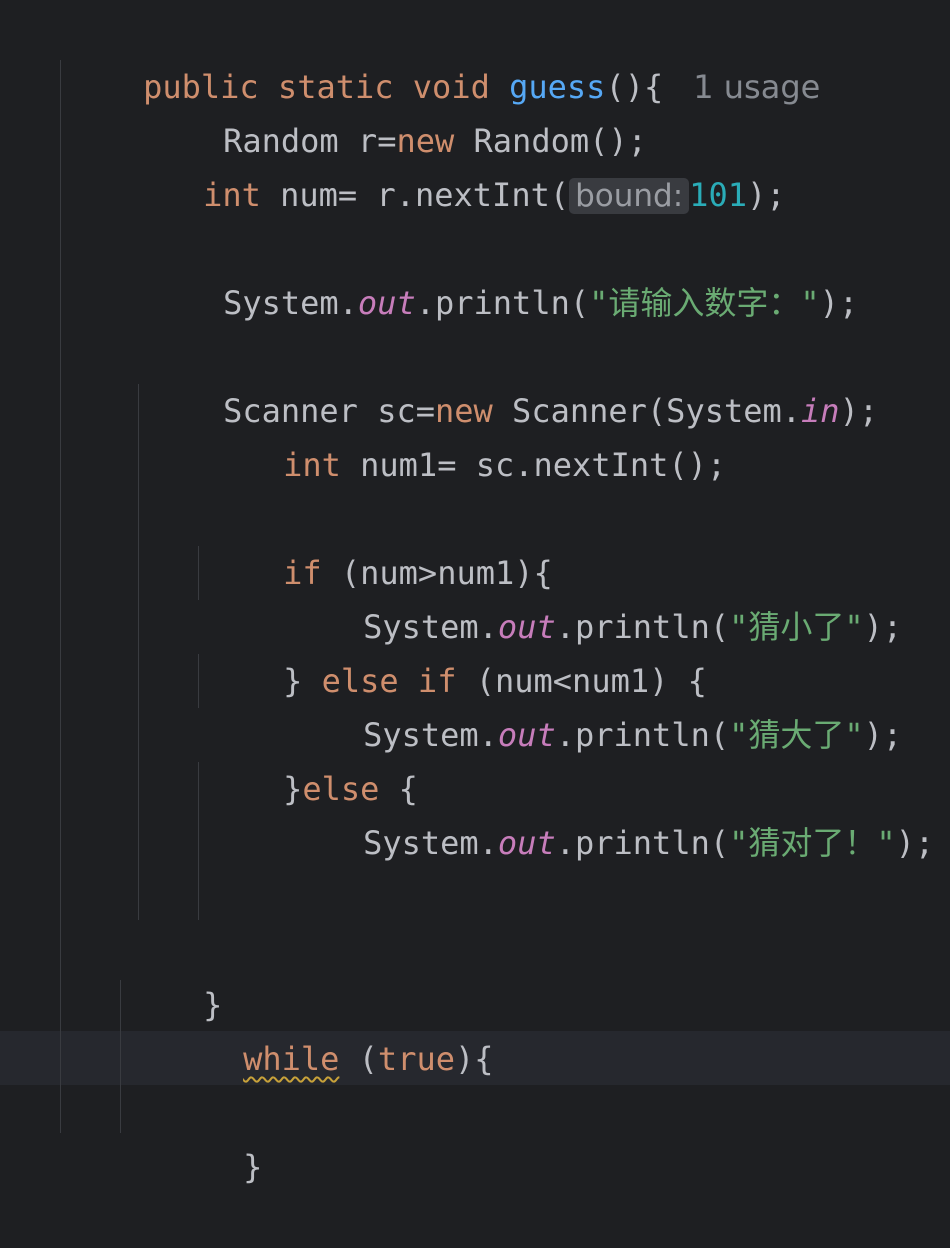  What do you see at coordinates (533, 465) in the screenshot?
I see `code-token: num1= sc.nextInt();` at bounding box center [533, 465].